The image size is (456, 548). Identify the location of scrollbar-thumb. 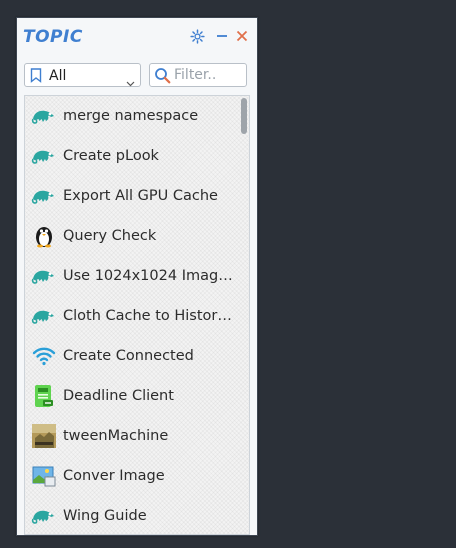
(244, 116).